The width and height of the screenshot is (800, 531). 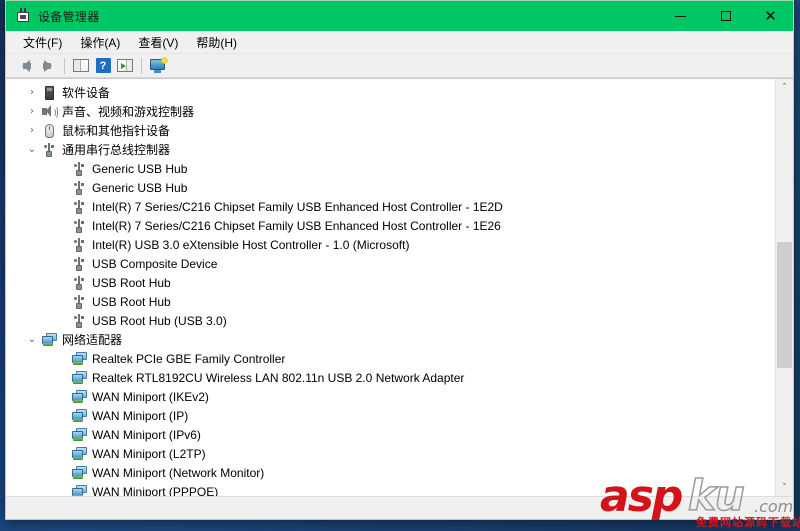 What do you see at coordinates (116, 150) in the screenshot?
I see `tree-row-label: 通用串行总线控制器` at bounding box center [116, 150].